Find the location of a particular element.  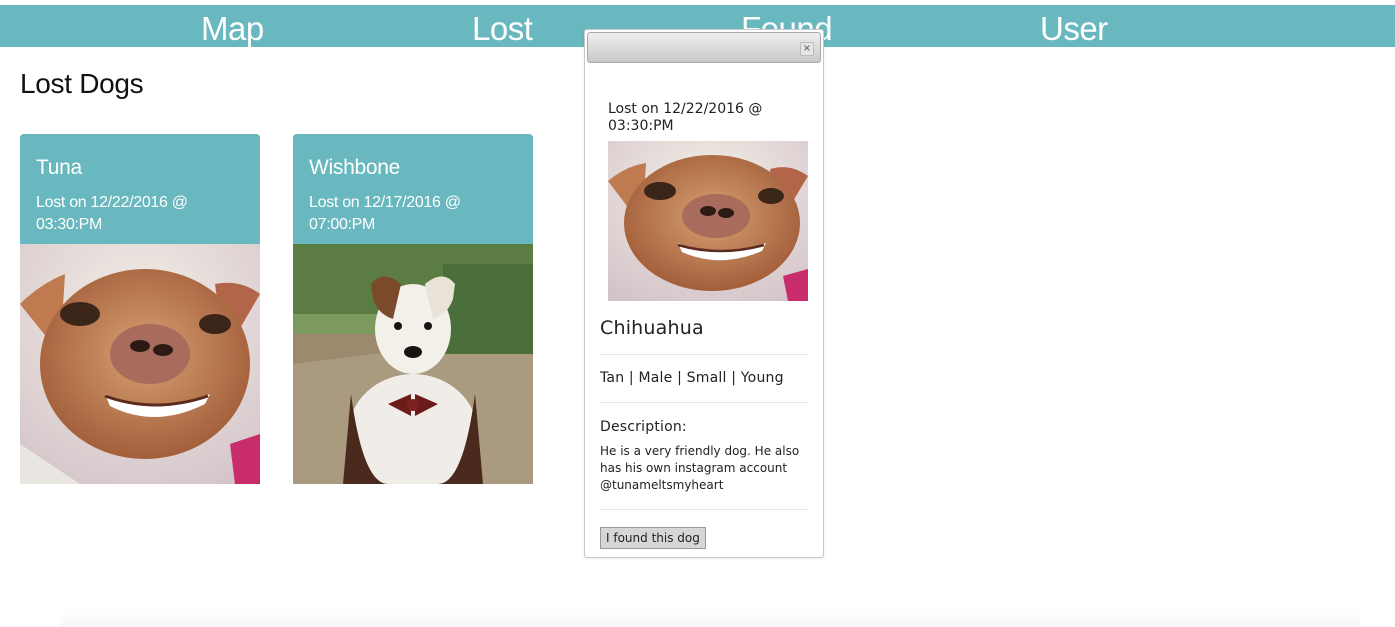

jack-russell-photo is located at coordinates (413, 364).